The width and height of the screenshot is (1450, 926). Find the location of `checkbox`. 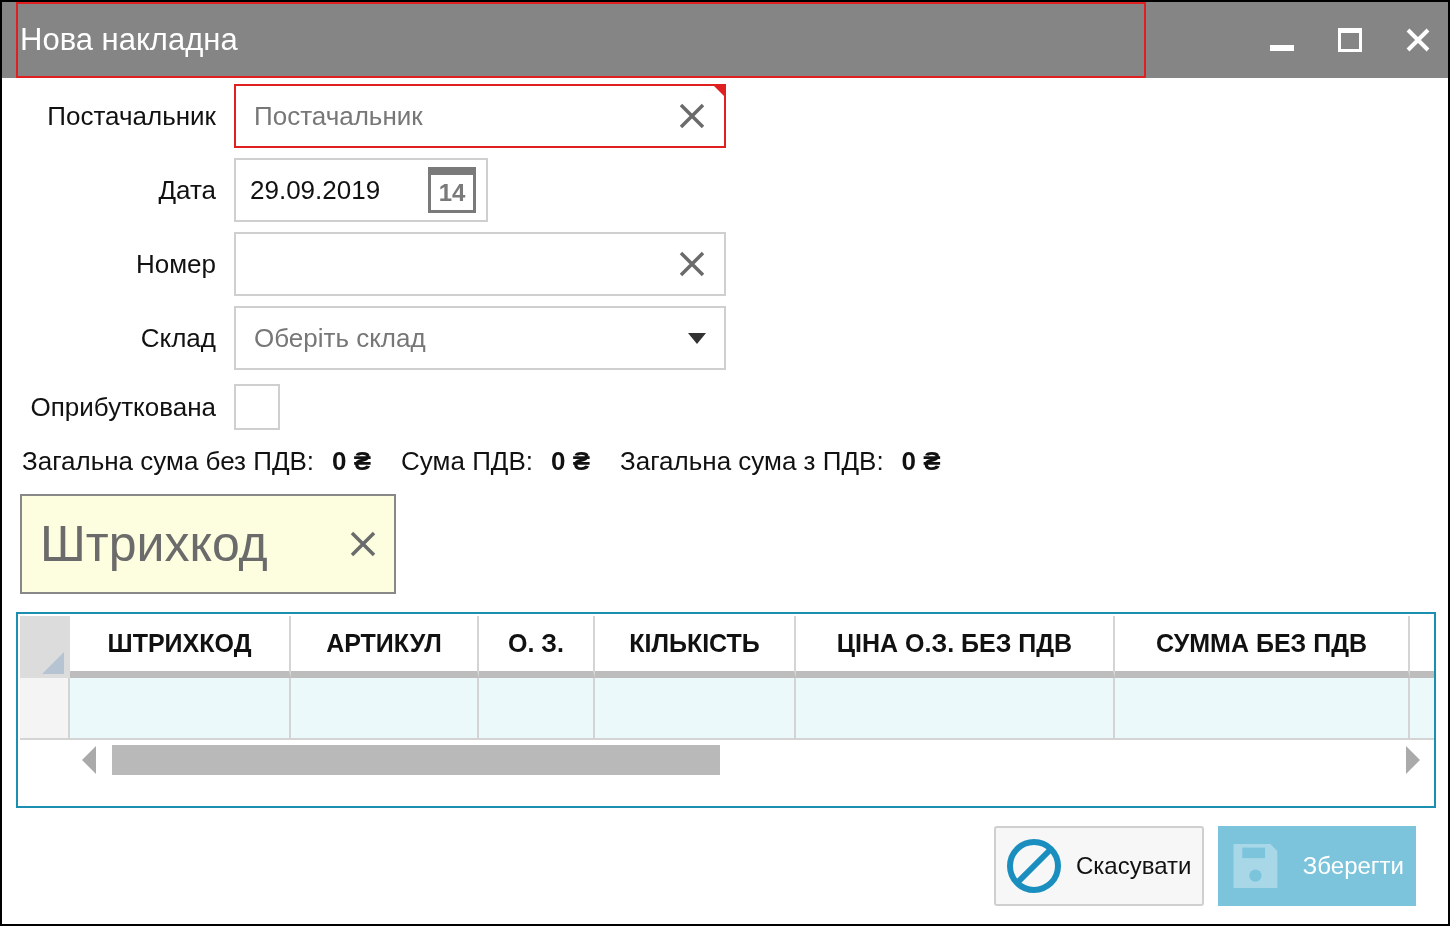

checkbox is located at coordinates (257, 407).